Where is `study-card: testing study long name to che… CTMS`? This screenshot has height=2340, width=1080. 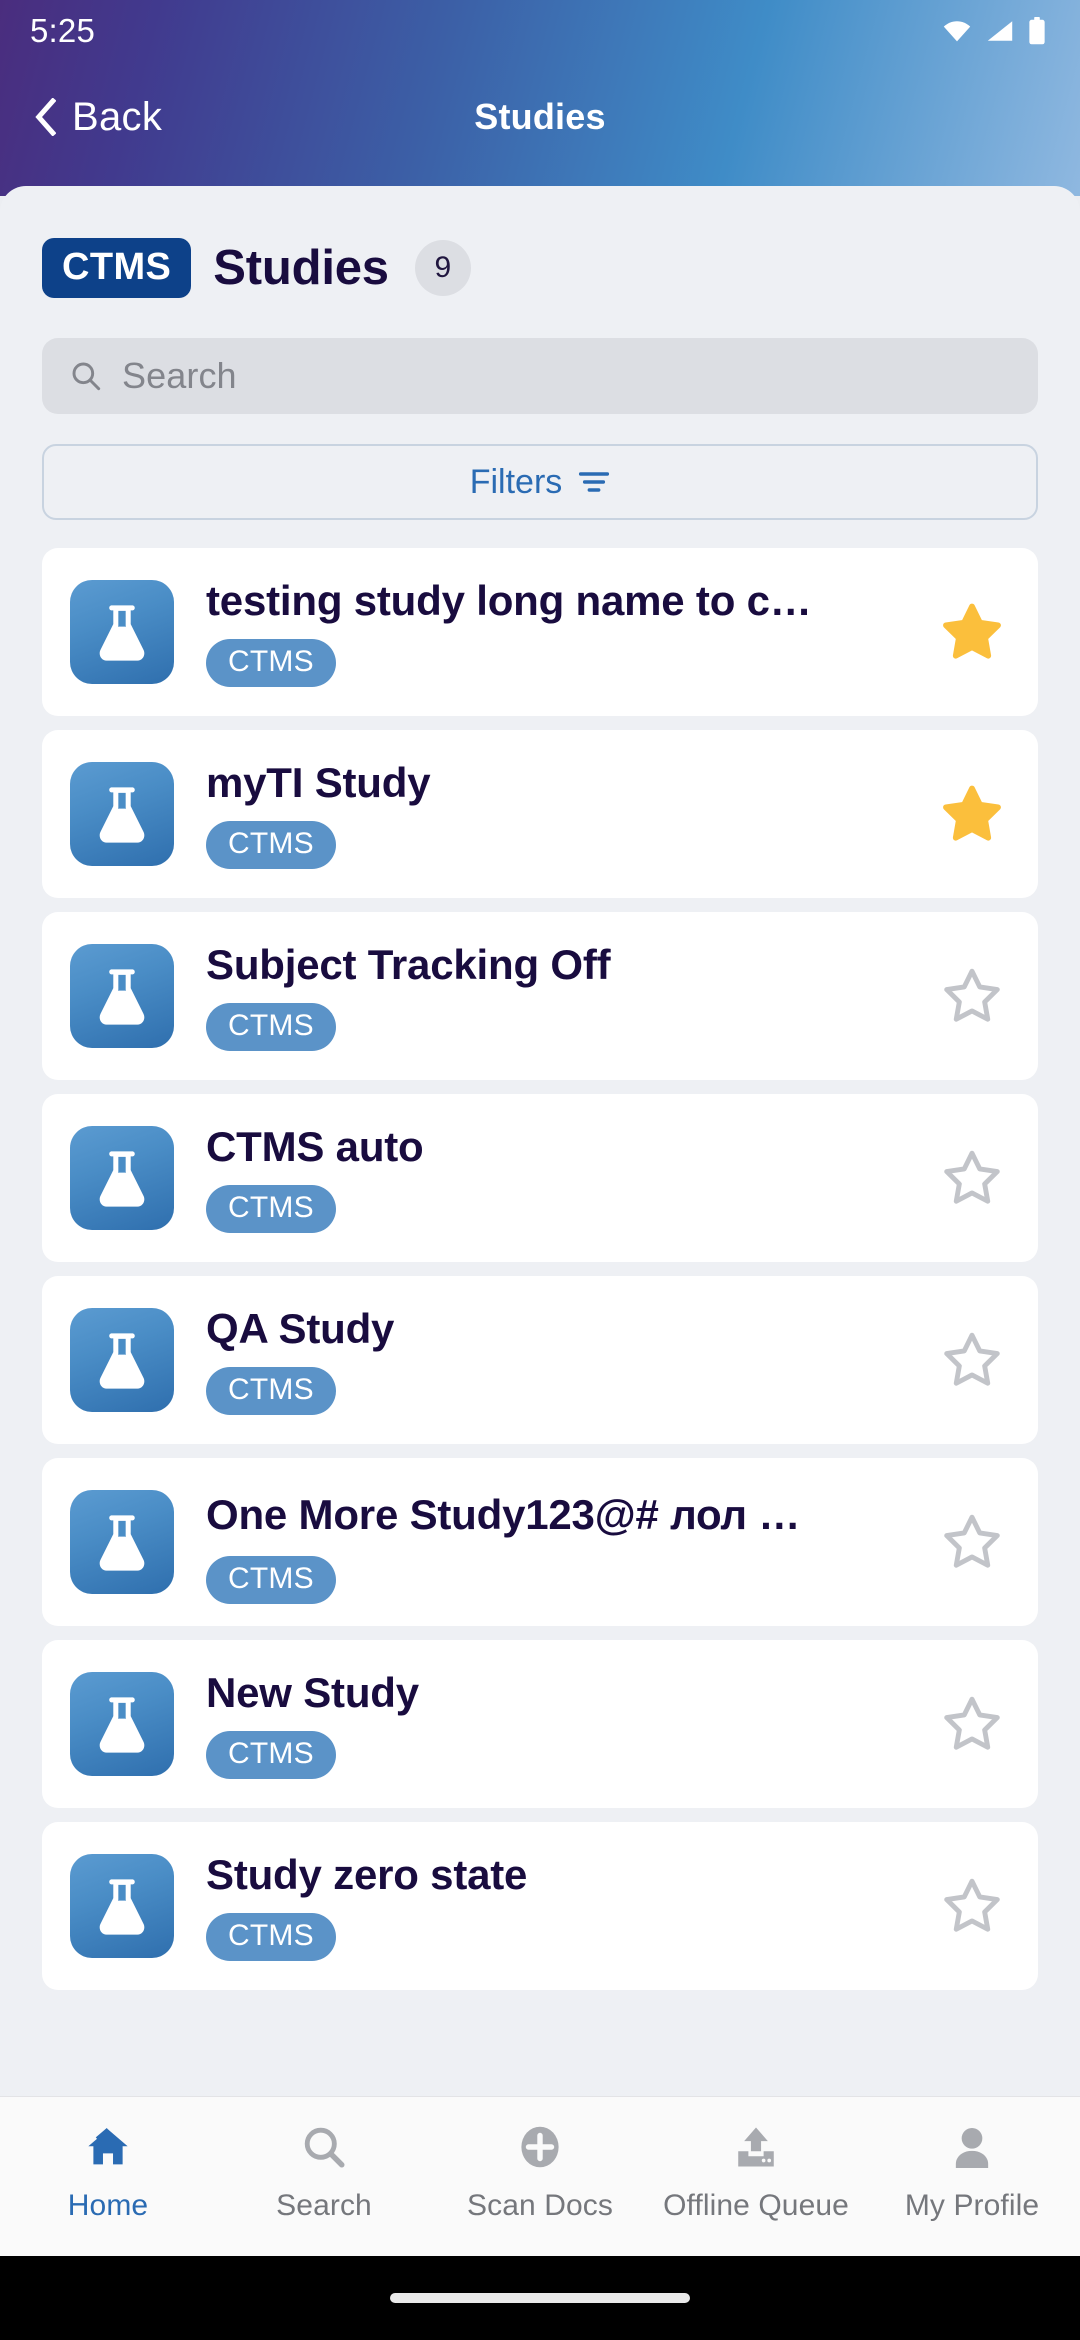 study-card: testing study long name to che… CTMS is located at coordinates (540, 632).